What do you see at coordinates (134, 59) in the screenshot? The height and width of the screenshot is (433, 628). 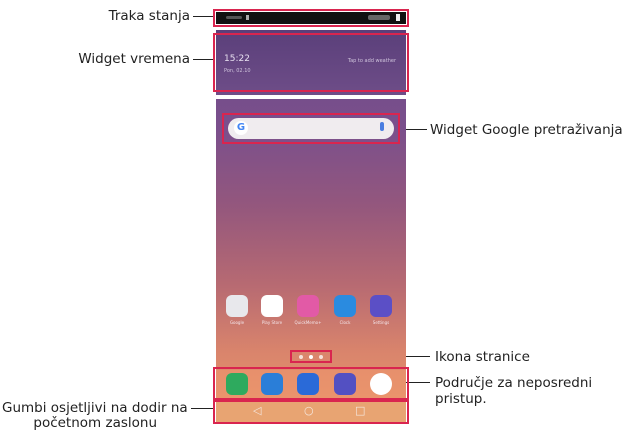 I see `label-weather-widget: Widget vremena` at bounding box center [134, 59].